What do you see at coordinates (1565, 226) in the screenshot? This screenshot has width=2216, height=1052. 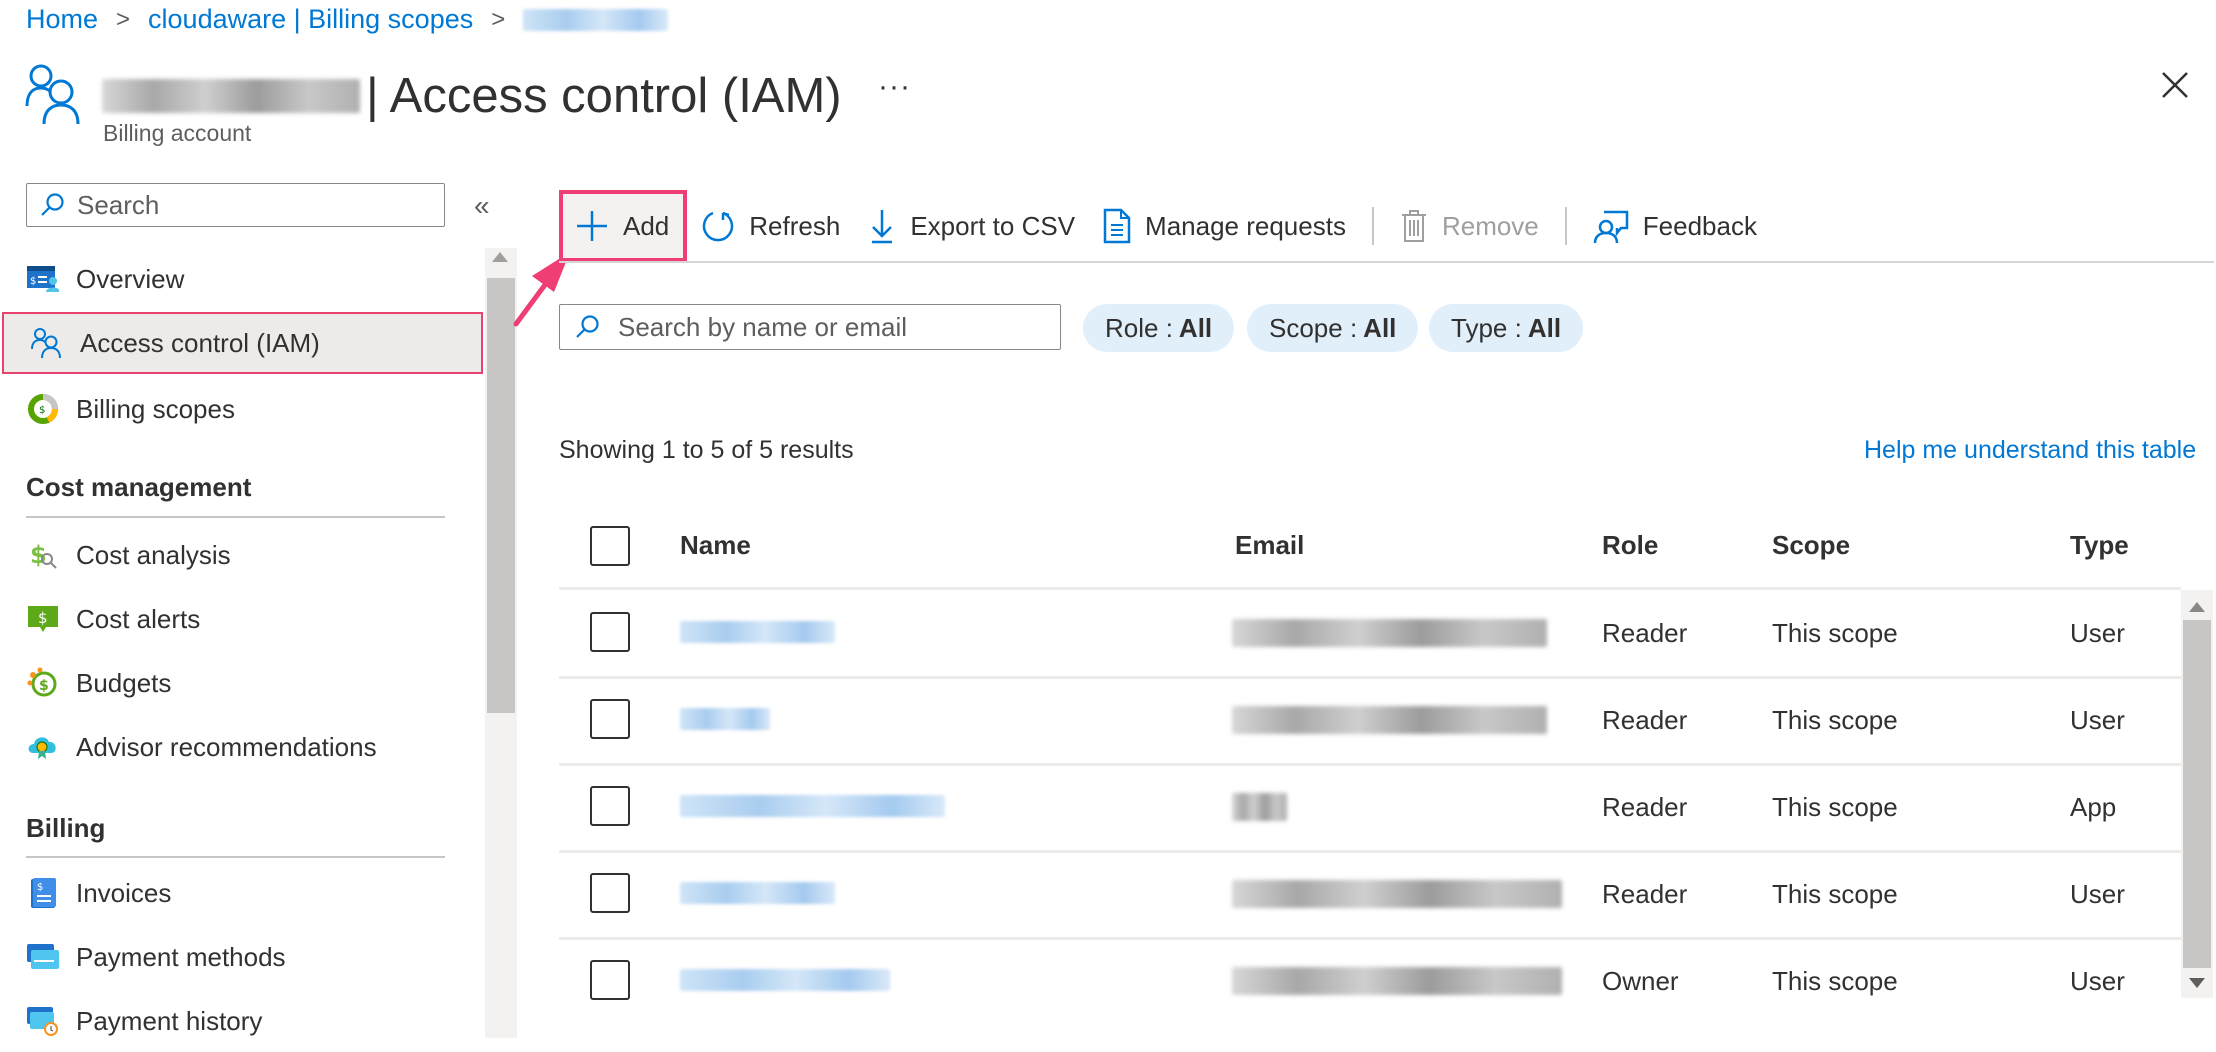 I see `toolbar-divider` at bounding box center [1565, 226].